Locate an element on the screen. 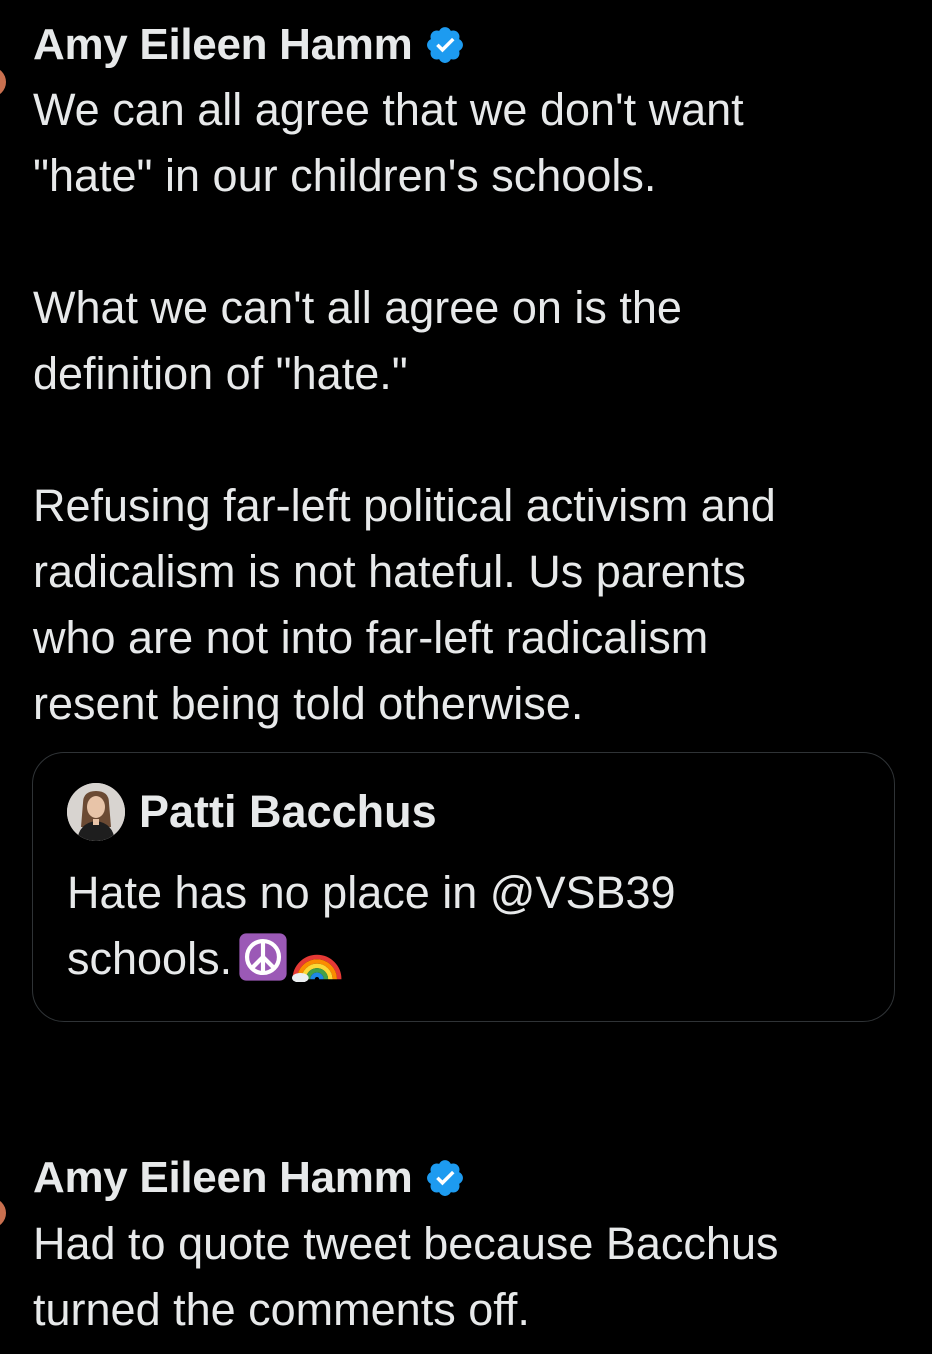  peace-symbol-icon is located at coordinates (263, 957).